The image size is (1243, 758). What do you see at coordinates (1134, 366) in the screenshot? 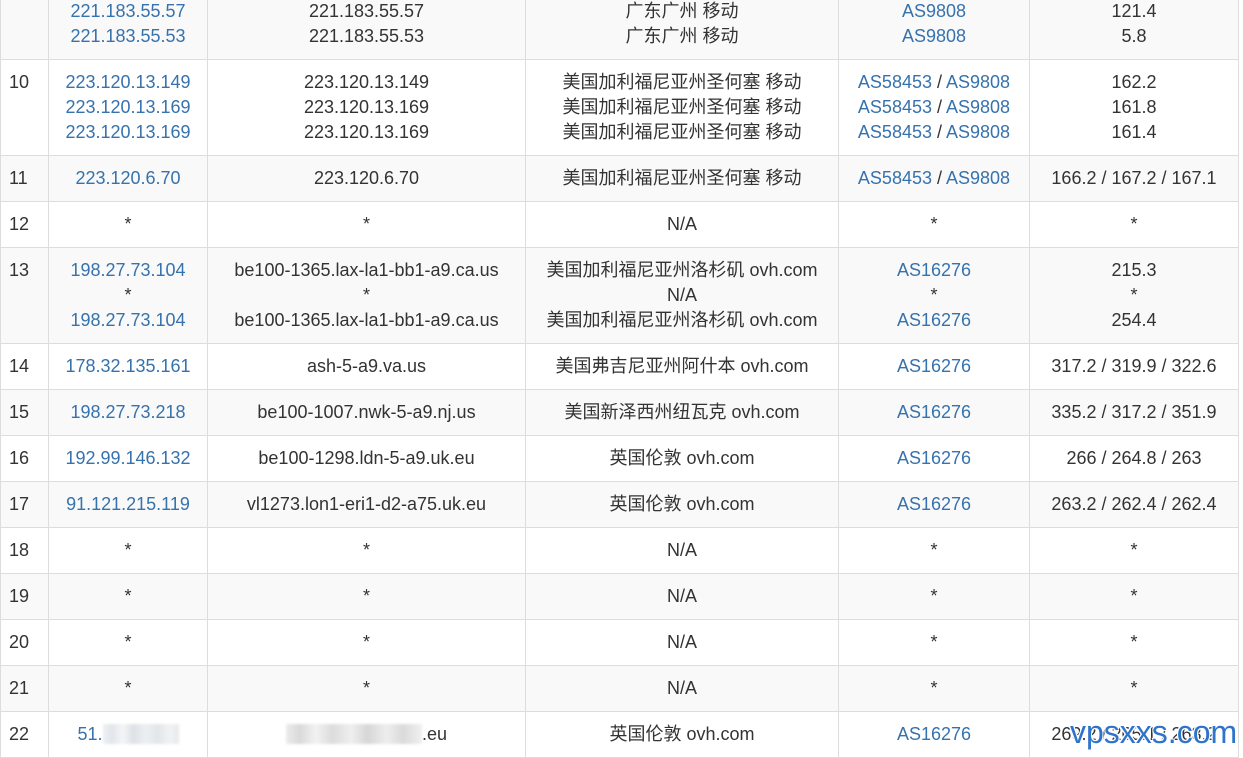
I see `latency-cell: 317.2 / 319.9 / 322.6` at bounding box center [1134, 366].